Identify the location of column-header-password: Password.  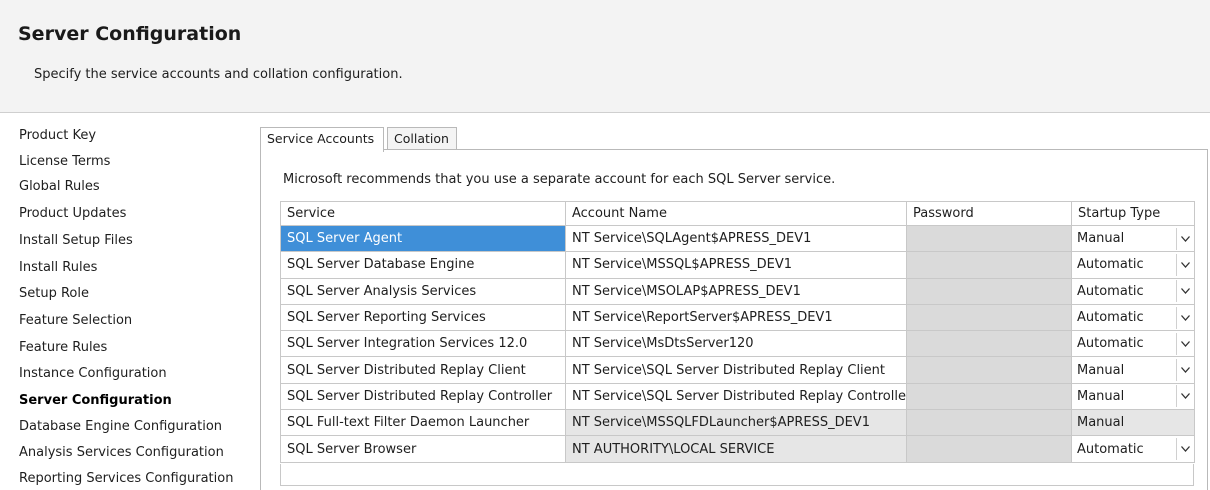
(989, 213).